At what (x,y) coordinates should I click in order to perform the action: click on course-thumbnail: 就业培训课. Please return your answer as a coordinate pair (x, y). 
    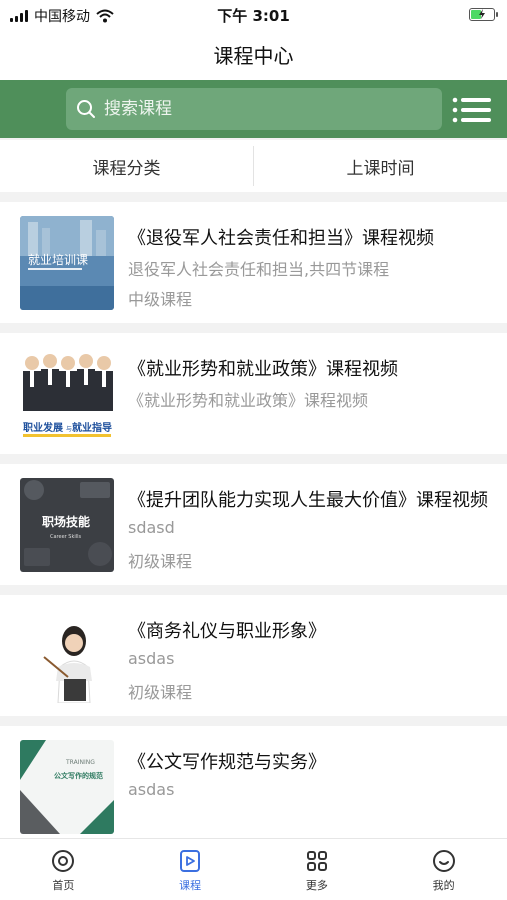
    Looking at the image, I should click on (67, 263).